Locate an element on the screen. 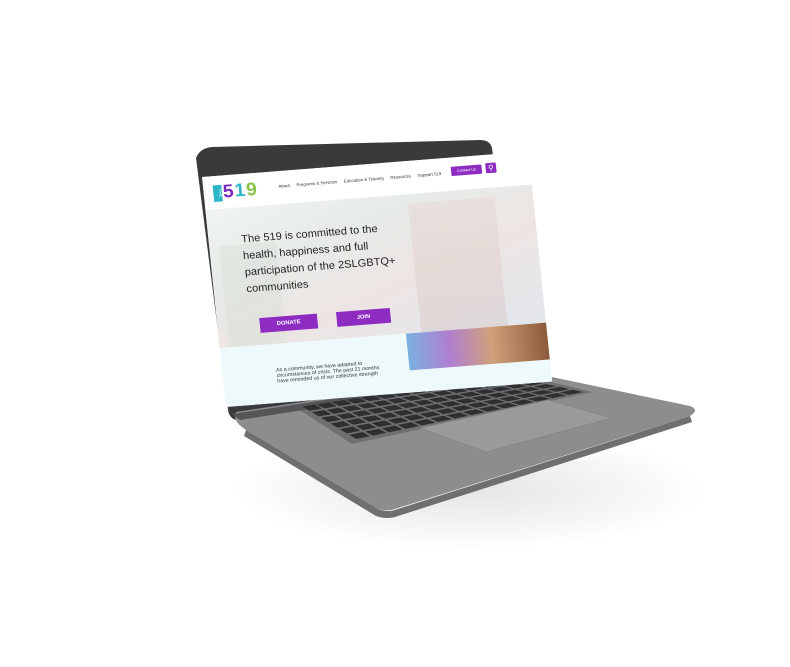  nav-item-support: Support 519 is located at coordinates (429, 174).